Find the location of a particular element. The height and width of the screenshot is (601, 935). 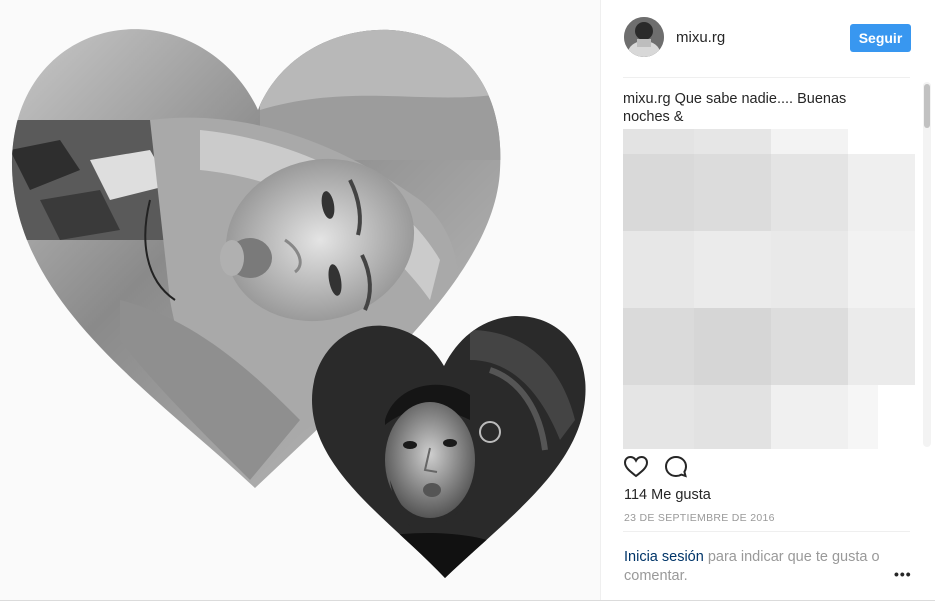

username-link: mixu.rg is located at coordinates (700, 37).